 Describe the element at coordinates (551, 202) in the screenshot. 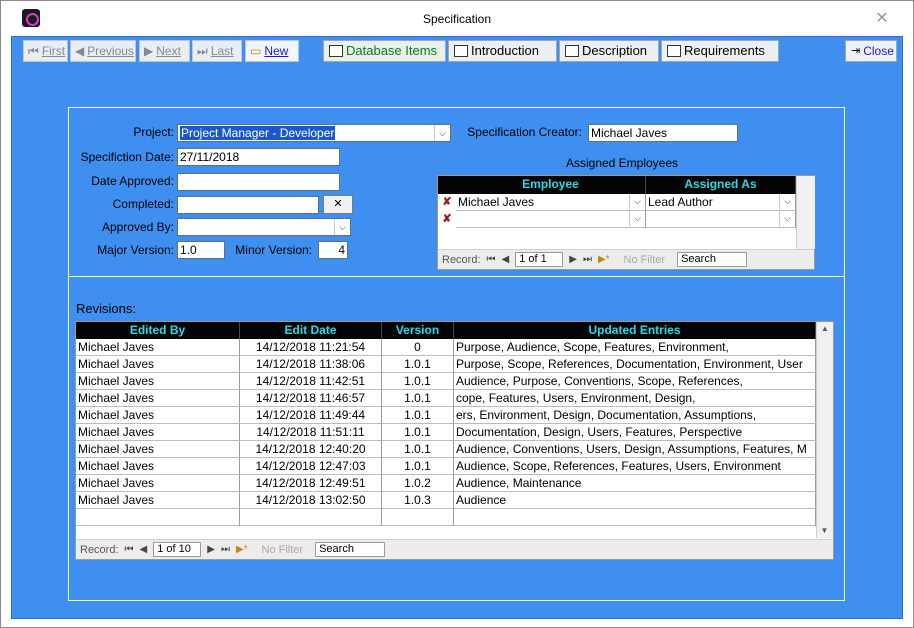

I see `employee-combo: Michael Javes ⌵` at that location.